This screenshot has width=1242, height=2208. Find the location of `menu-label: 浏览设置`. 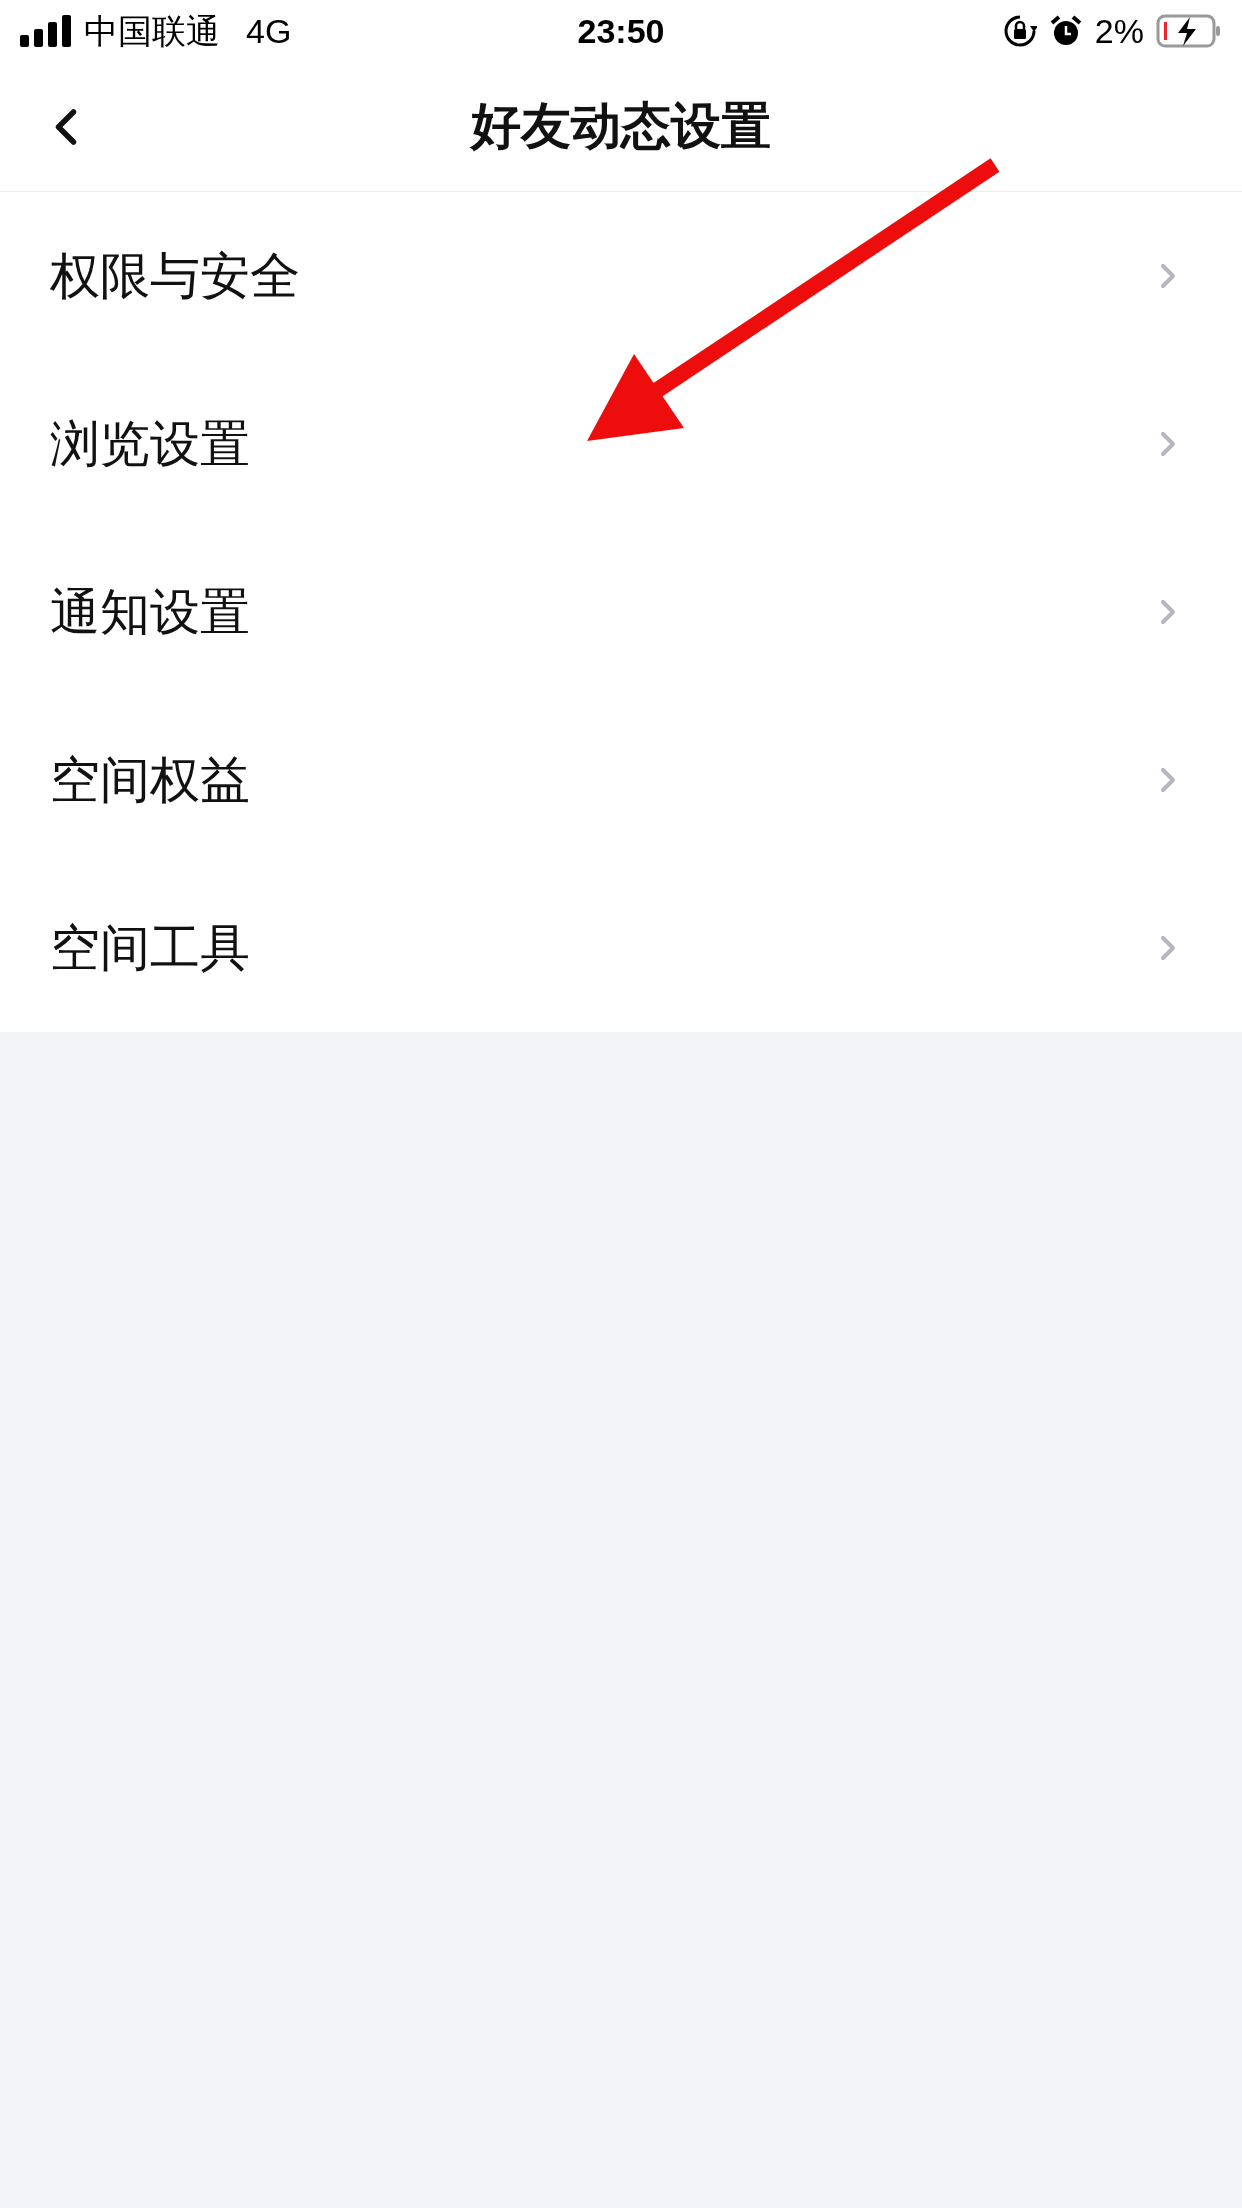

menu-label: 浏览设置 is located at coordinates (150, 444).